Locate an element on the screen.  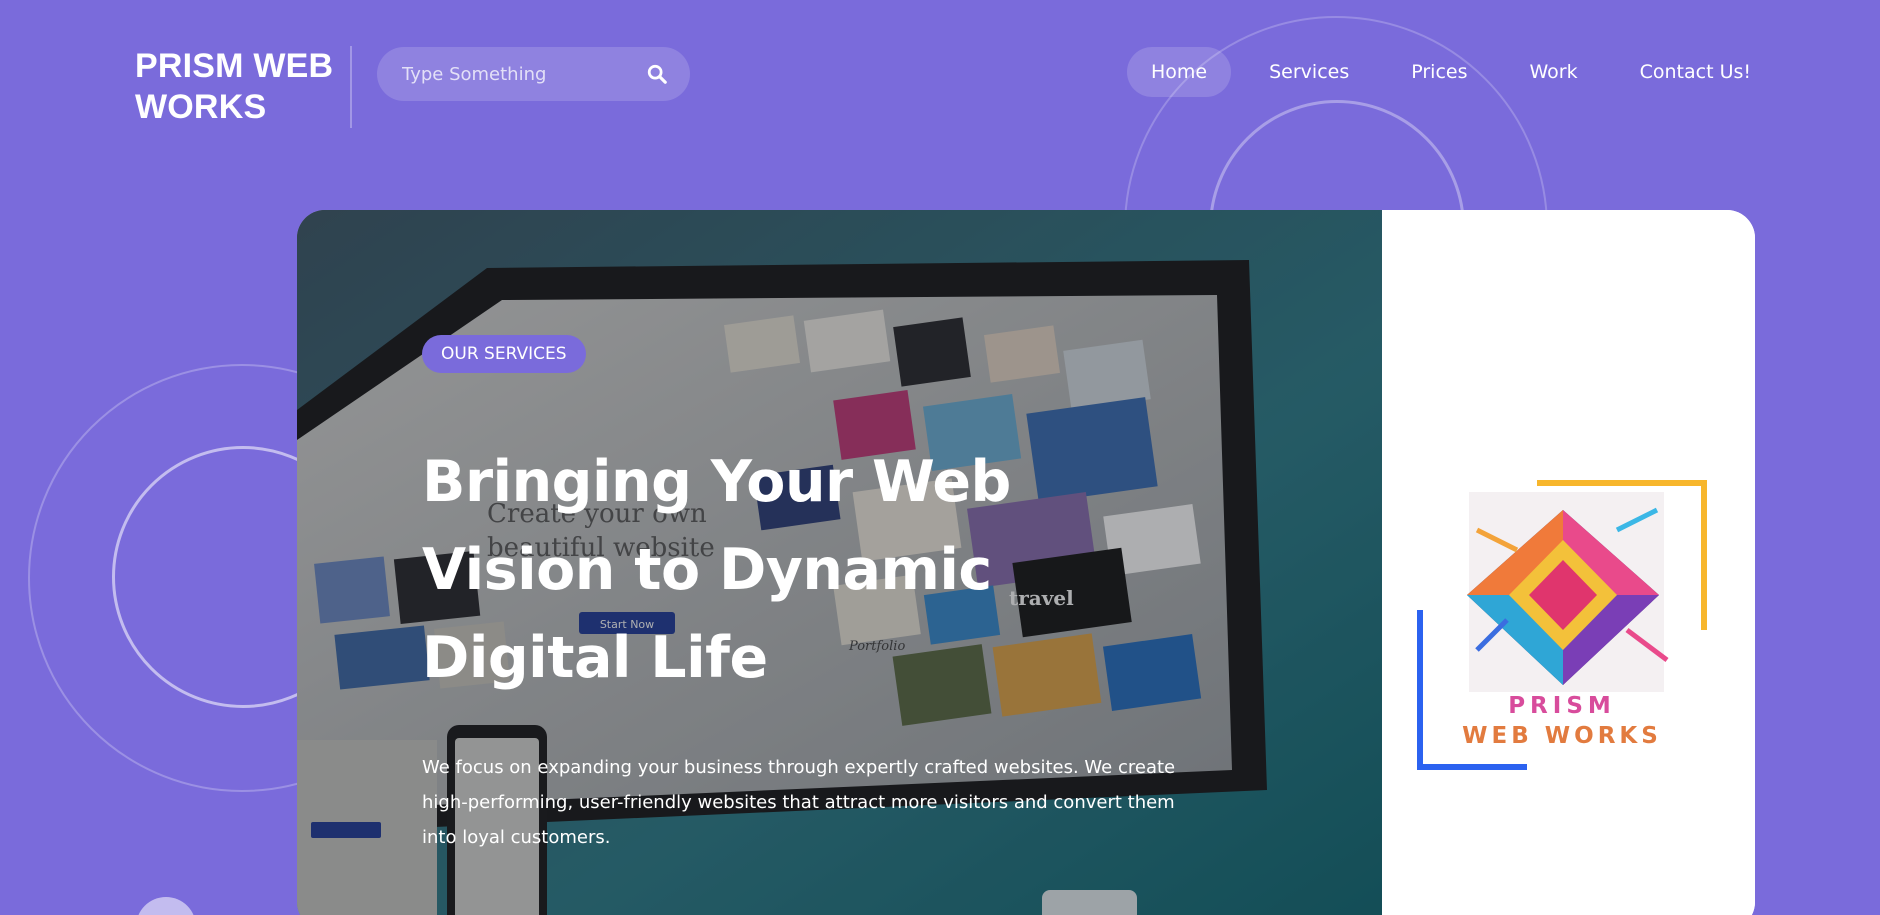
search-bar is located at coordinates (533, 74).